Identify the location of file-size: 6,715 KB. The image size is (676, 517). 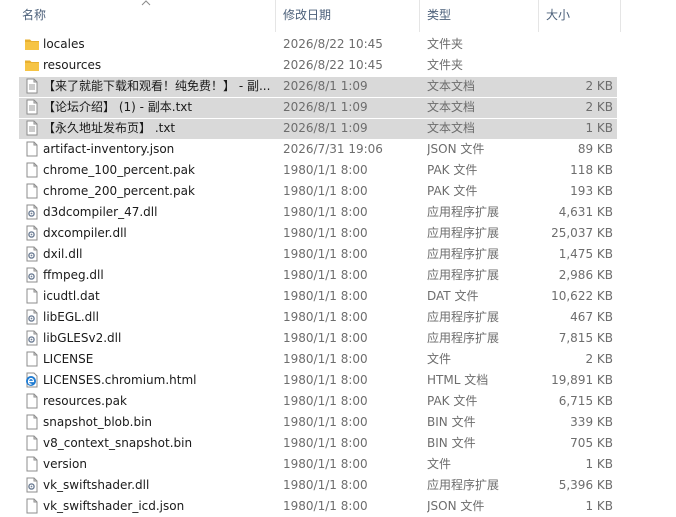
(585, 401).